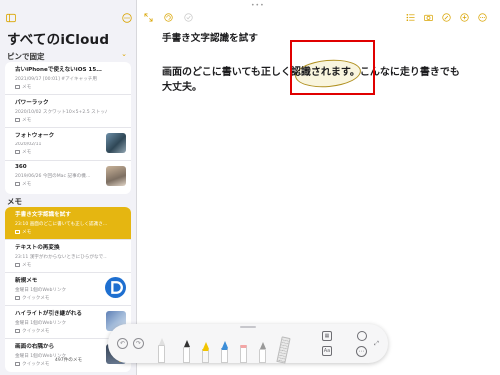  What do you see at coordinates (138, 343) in the screenshot?
I see `redo-icon: ↷` at bounding box center [138, 343].